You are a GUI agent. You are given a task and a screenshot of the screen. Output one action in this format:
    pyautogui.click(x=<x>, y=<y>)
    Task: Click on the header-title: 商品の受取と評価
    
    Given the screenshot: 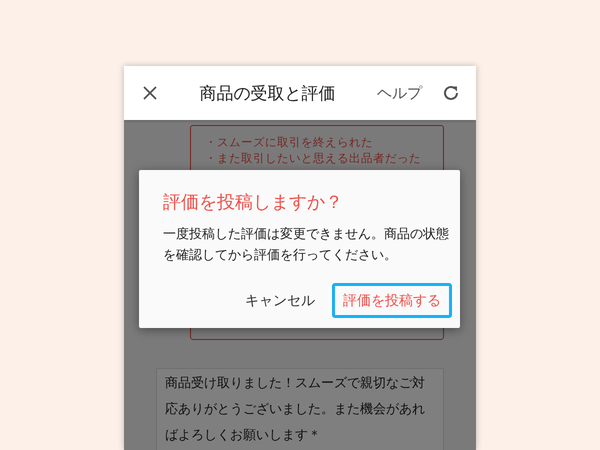 What is the action you would take?
    pyautogui.click(x=267, y=93)
    